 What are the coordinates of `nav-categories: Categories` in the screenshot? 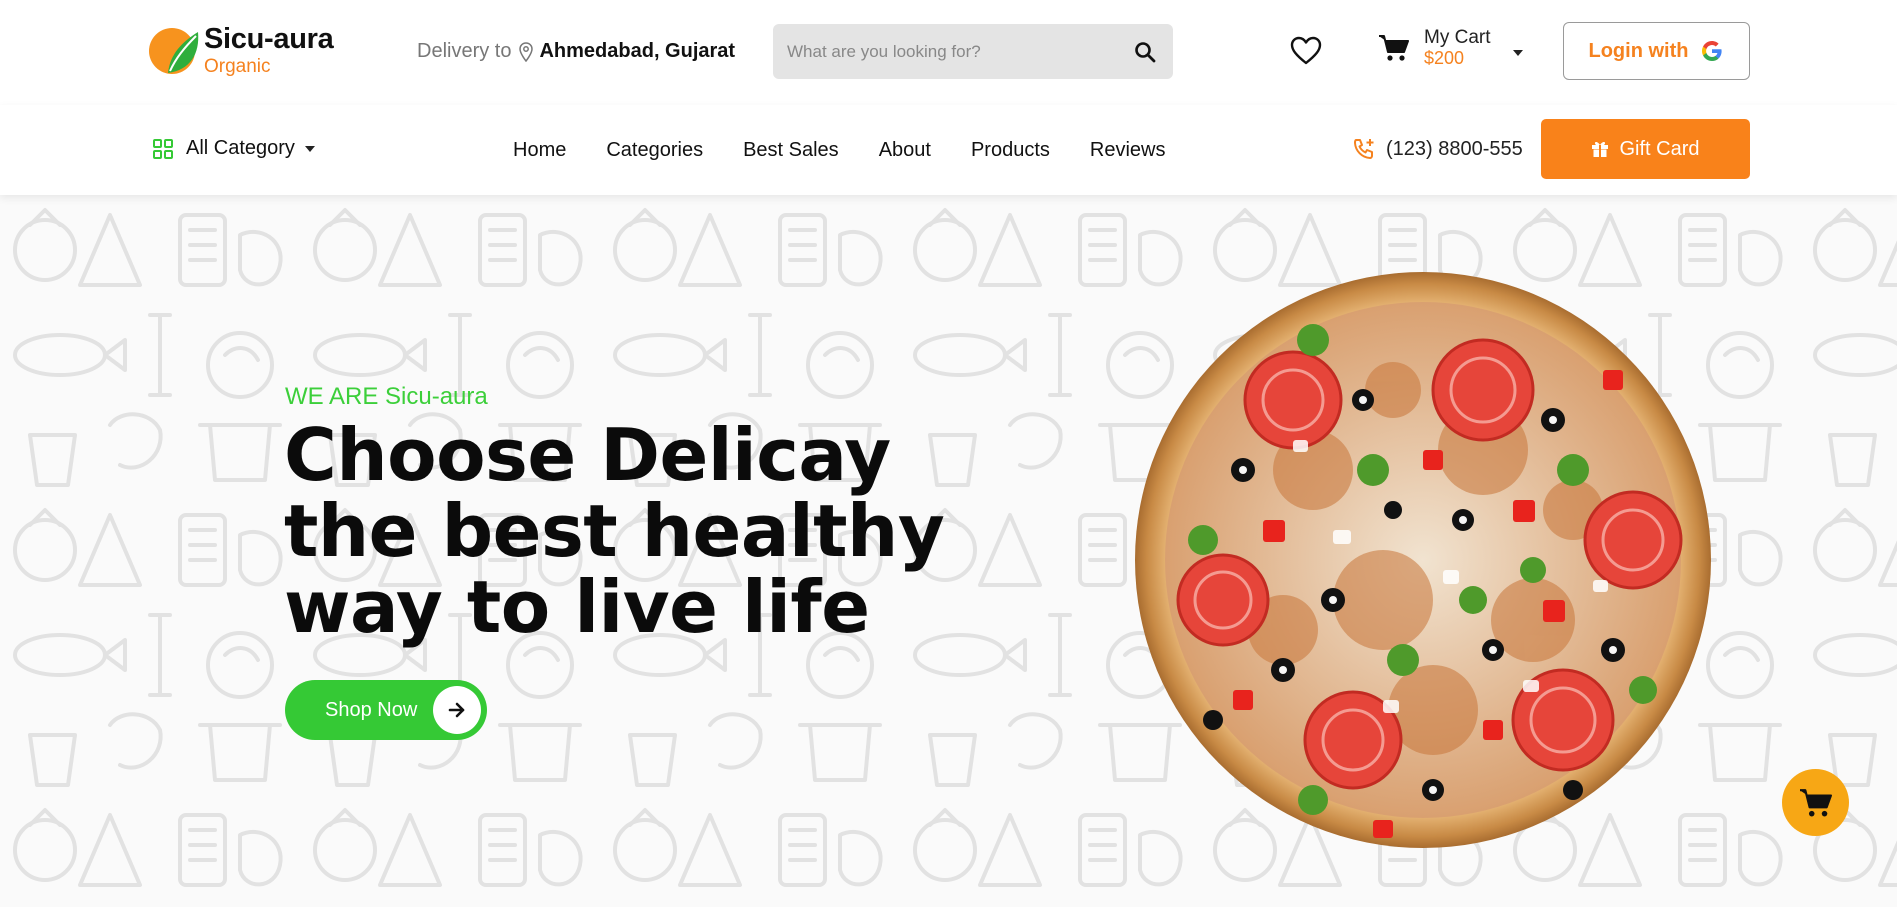 It's located at (654, 150).